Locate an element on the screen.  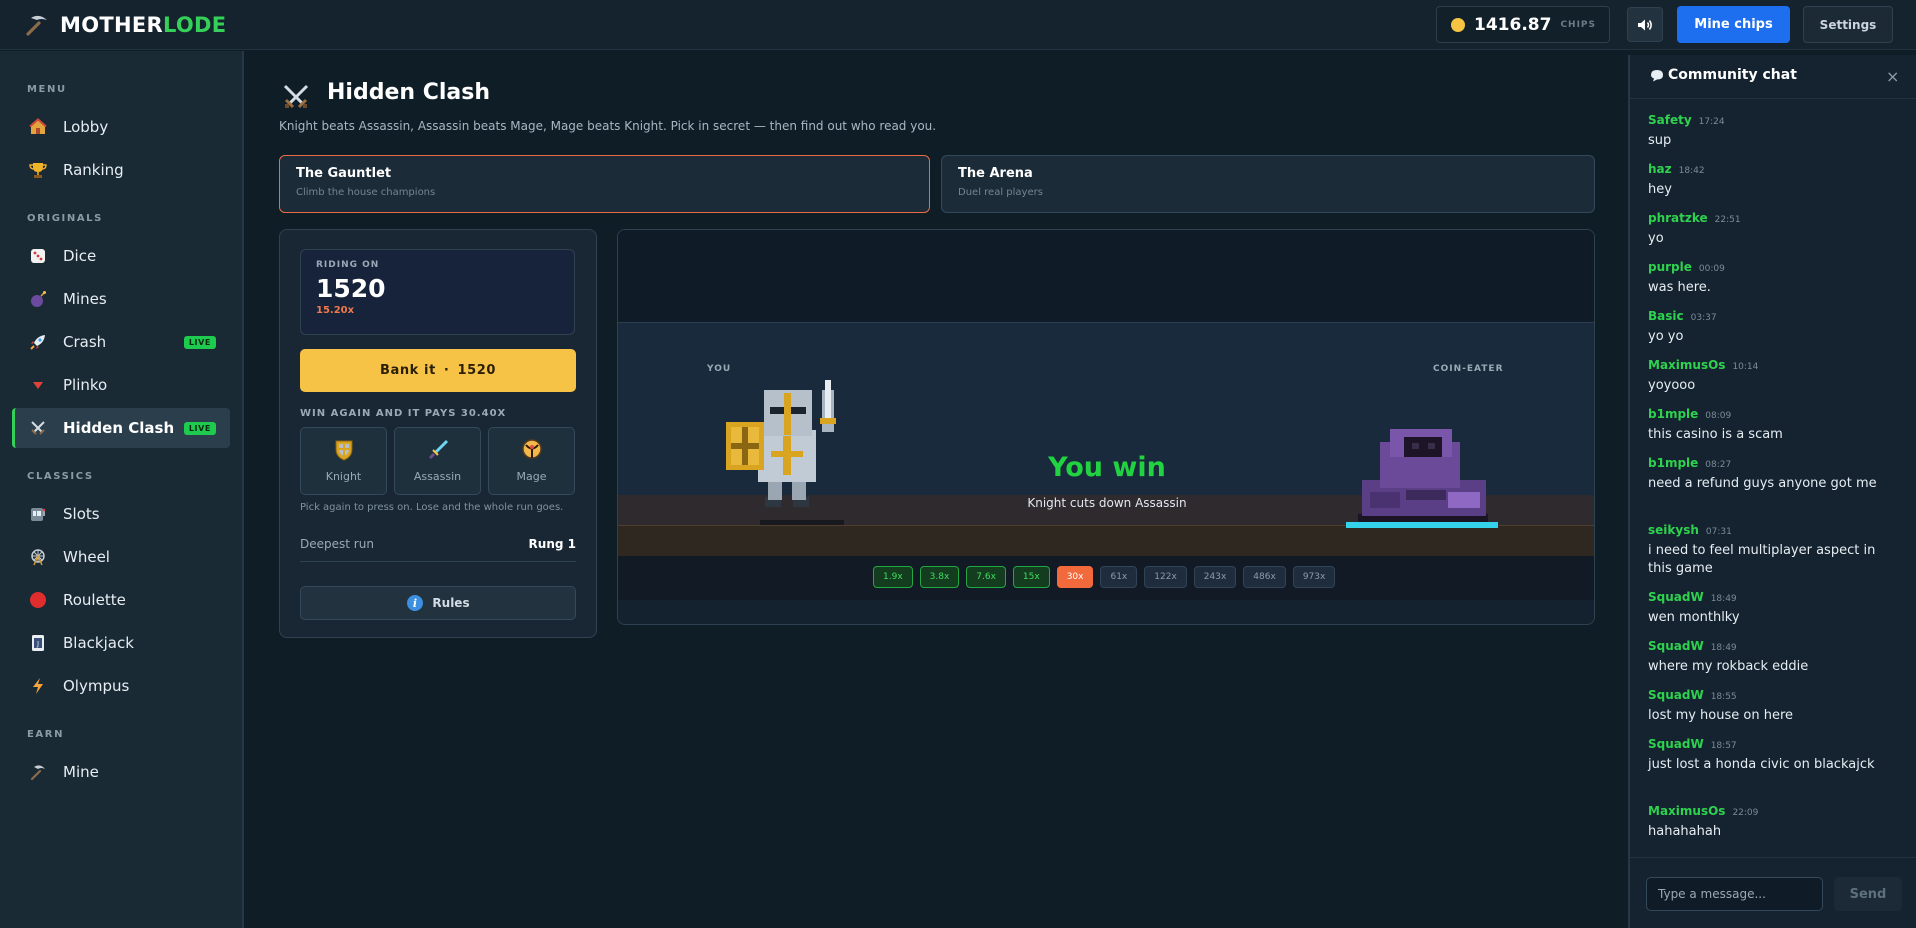
chat-username: Safety is located at coordinates (1670, 120).